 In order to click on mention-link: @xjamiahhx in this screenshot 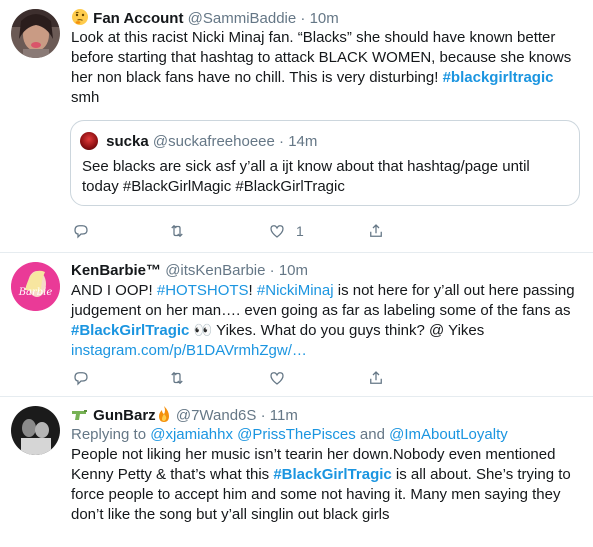, I will do `click(191, 434)`.